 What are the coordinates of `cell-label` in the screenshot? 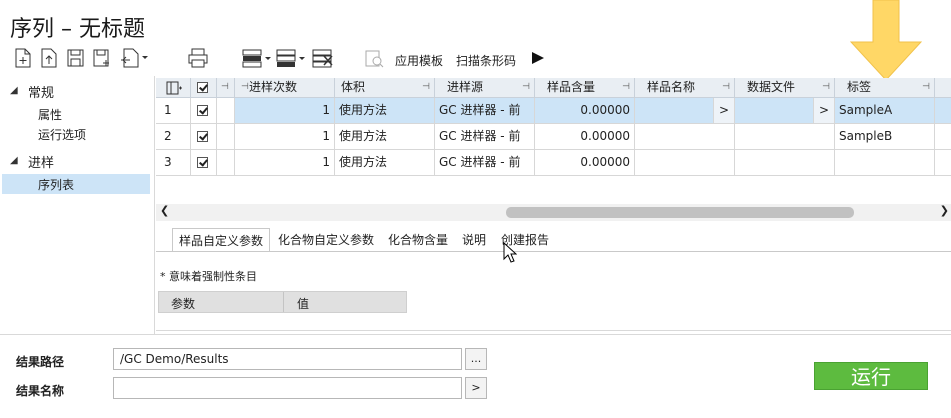 It's located at (885, 163).